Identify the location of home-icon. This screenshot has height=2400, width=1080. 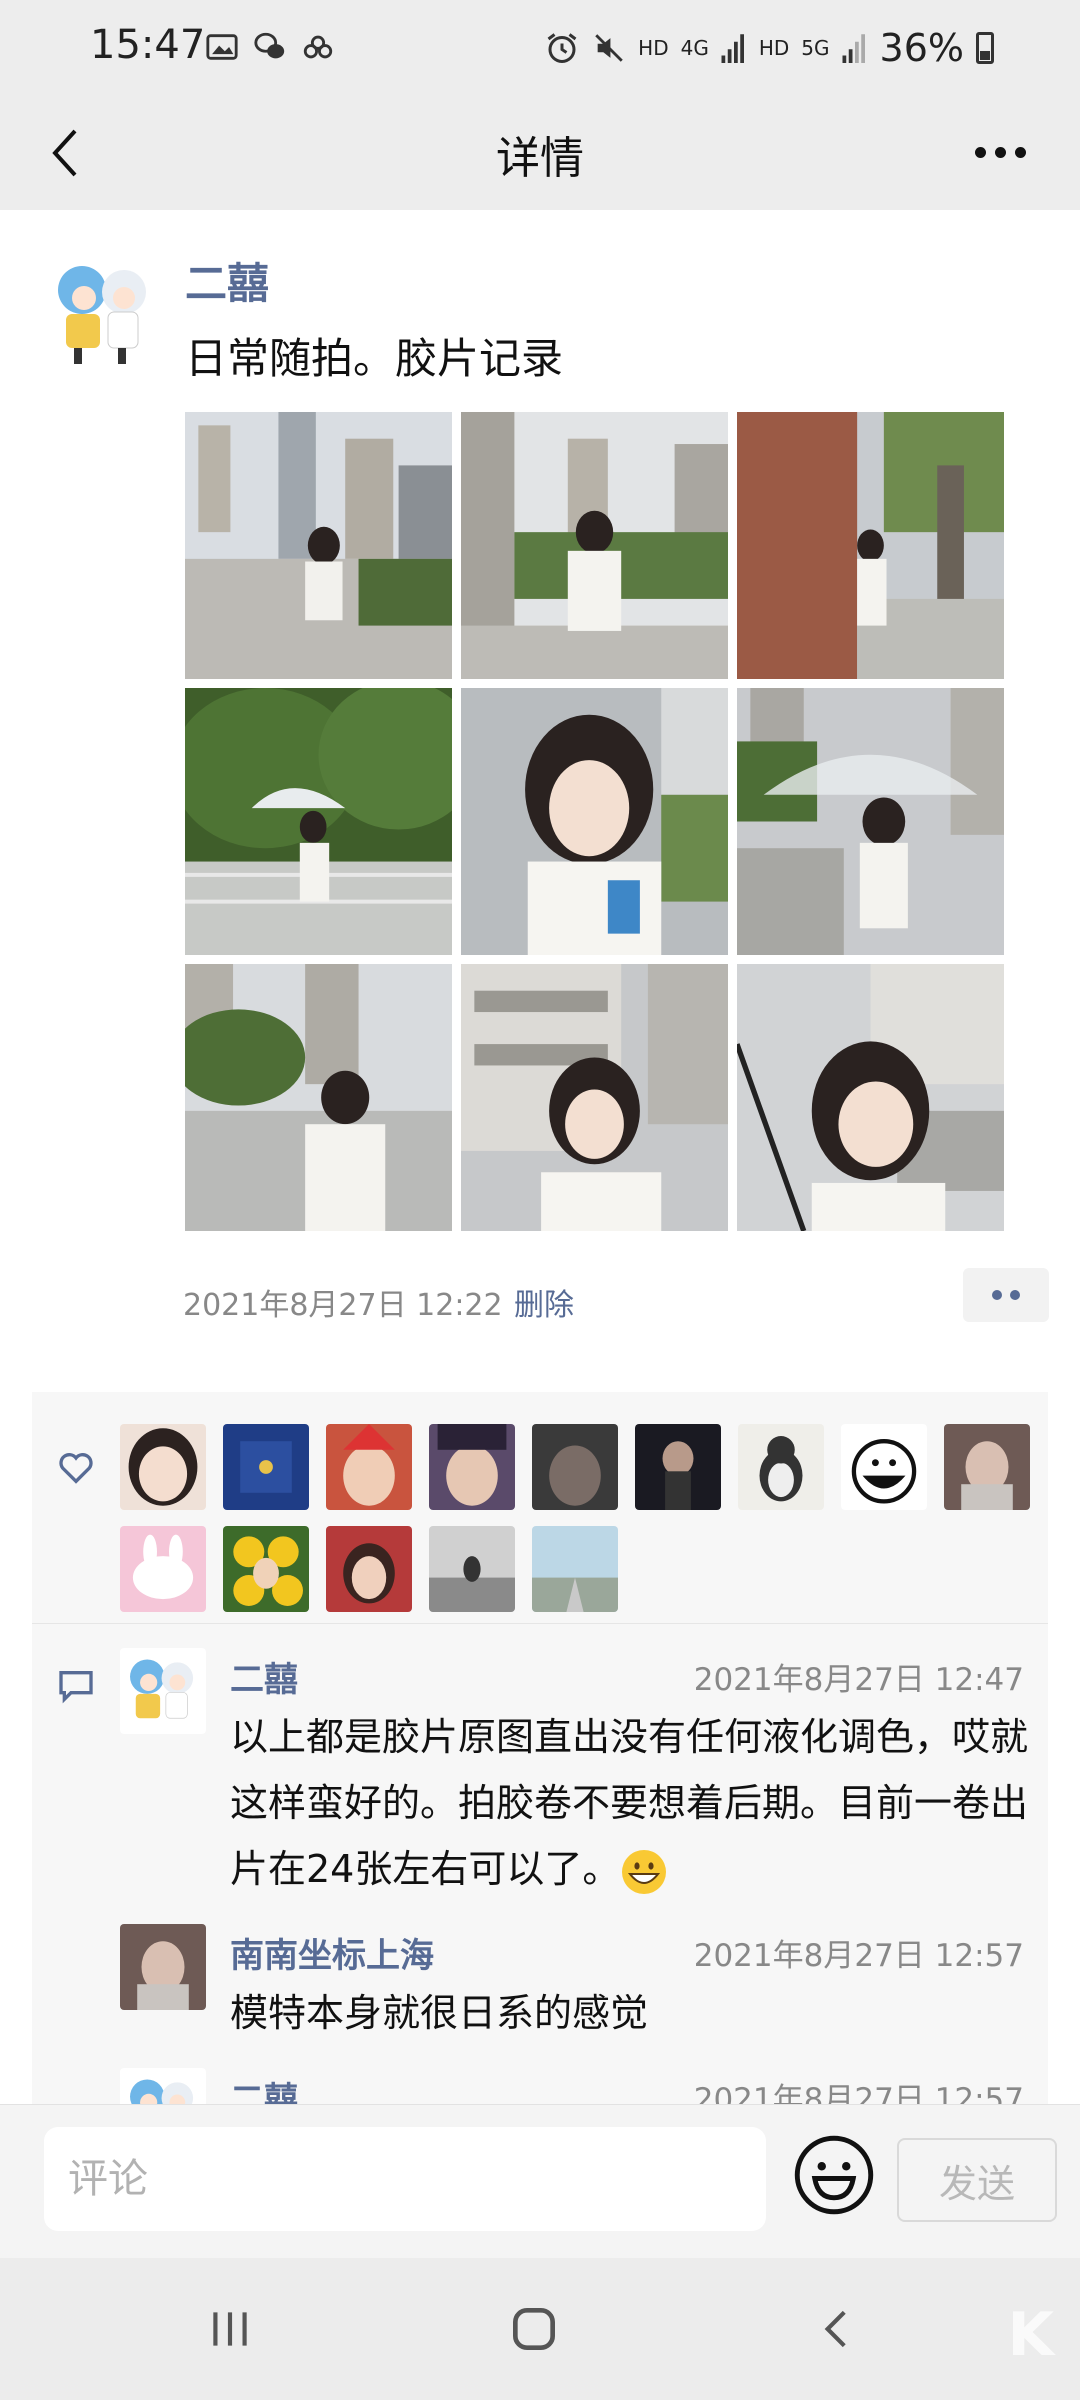
(534, 2329).